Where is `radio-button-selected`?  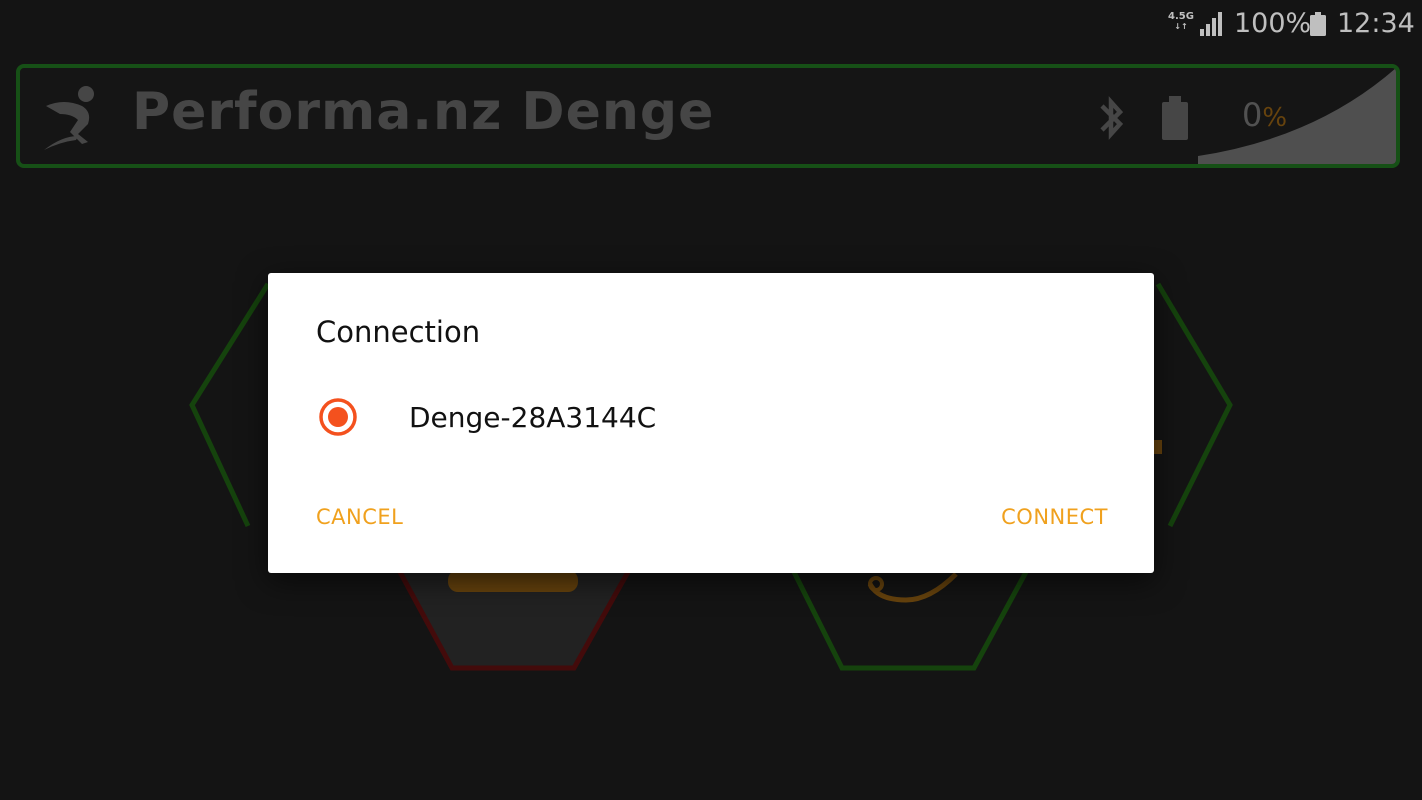
radio-button-selected is located at coordinates (338, 417).